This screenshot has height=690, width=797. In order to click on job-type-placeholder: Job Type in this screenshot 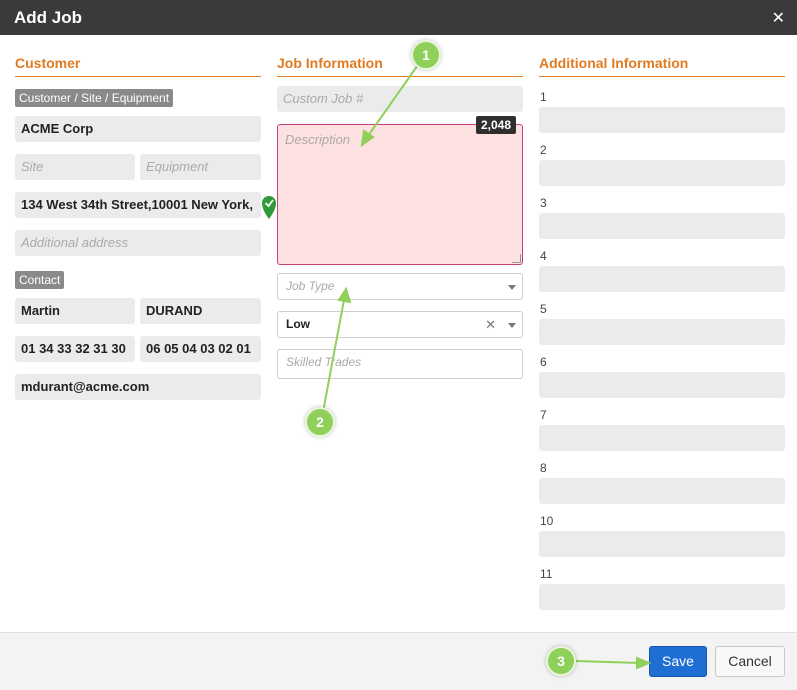, I will do `click(310, 286)`.